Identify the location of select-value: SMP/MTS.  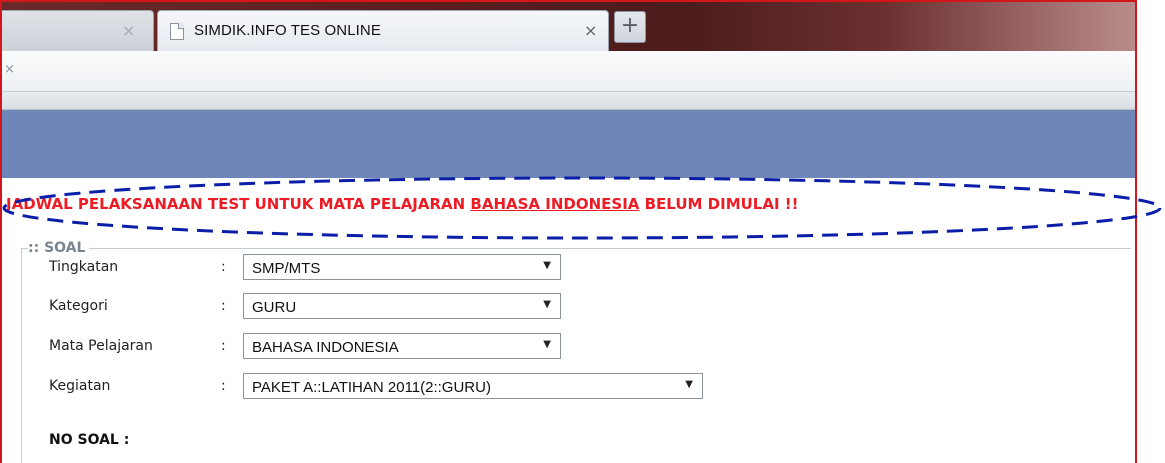
(286, 268).